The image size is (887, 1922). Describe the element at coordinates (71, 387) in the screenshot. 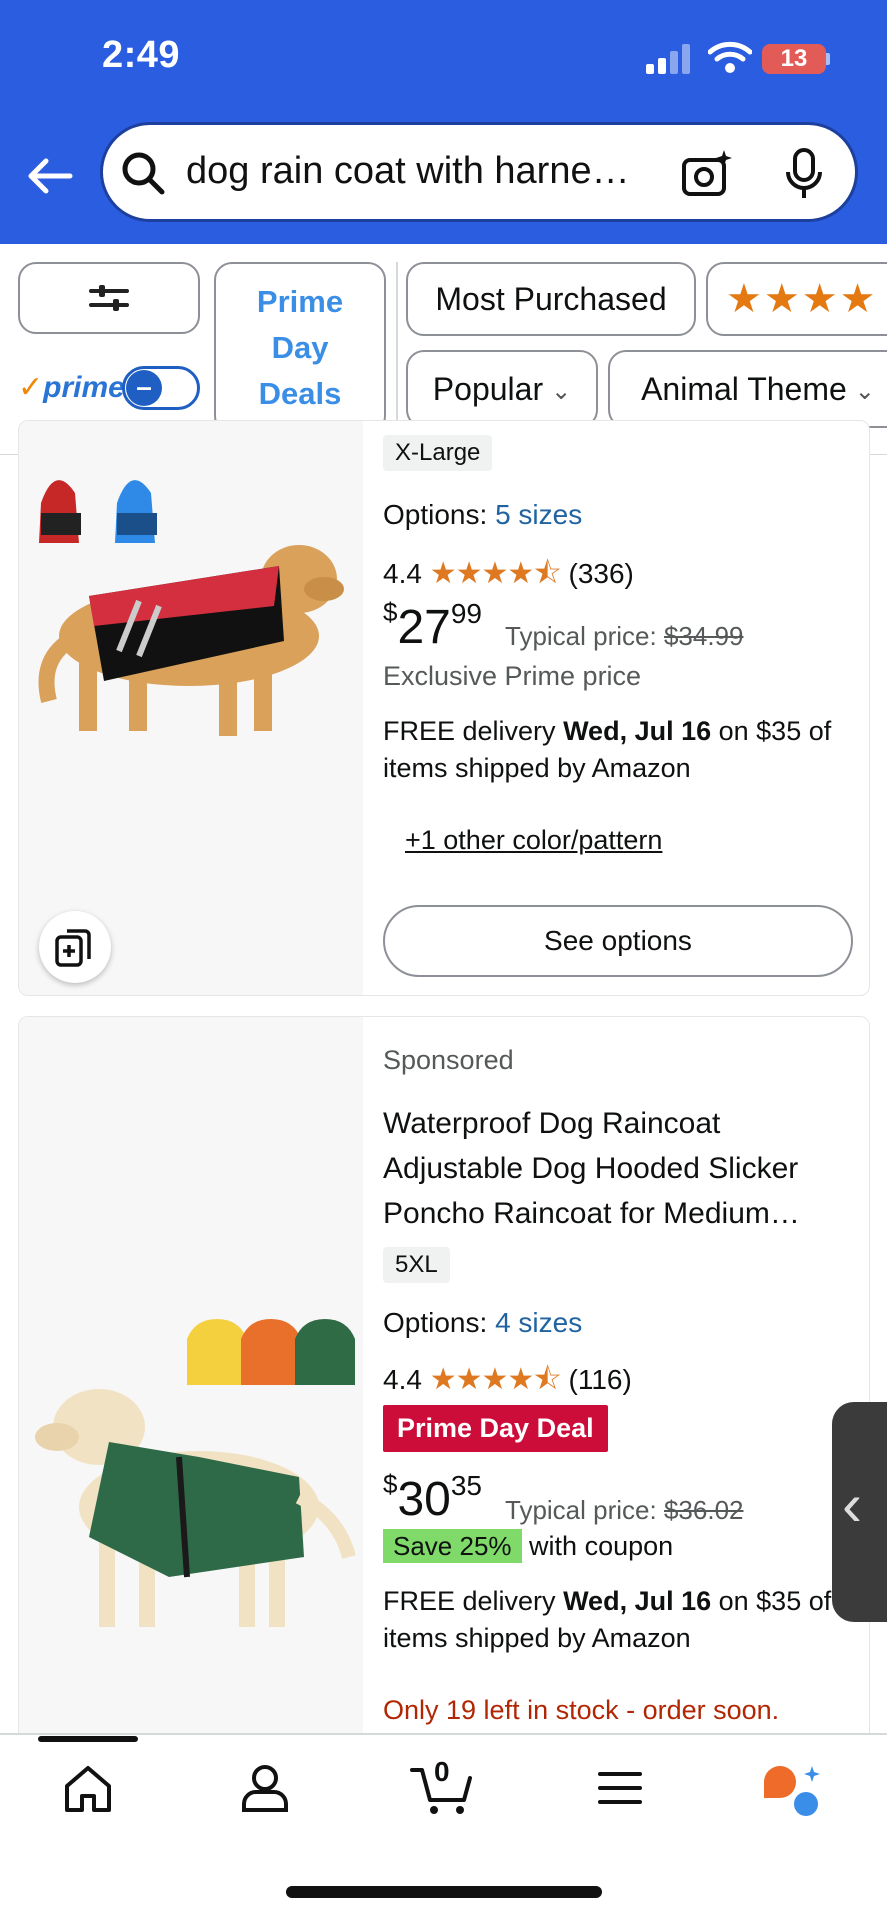

I see `prime-logo: ✓prime` at that location.